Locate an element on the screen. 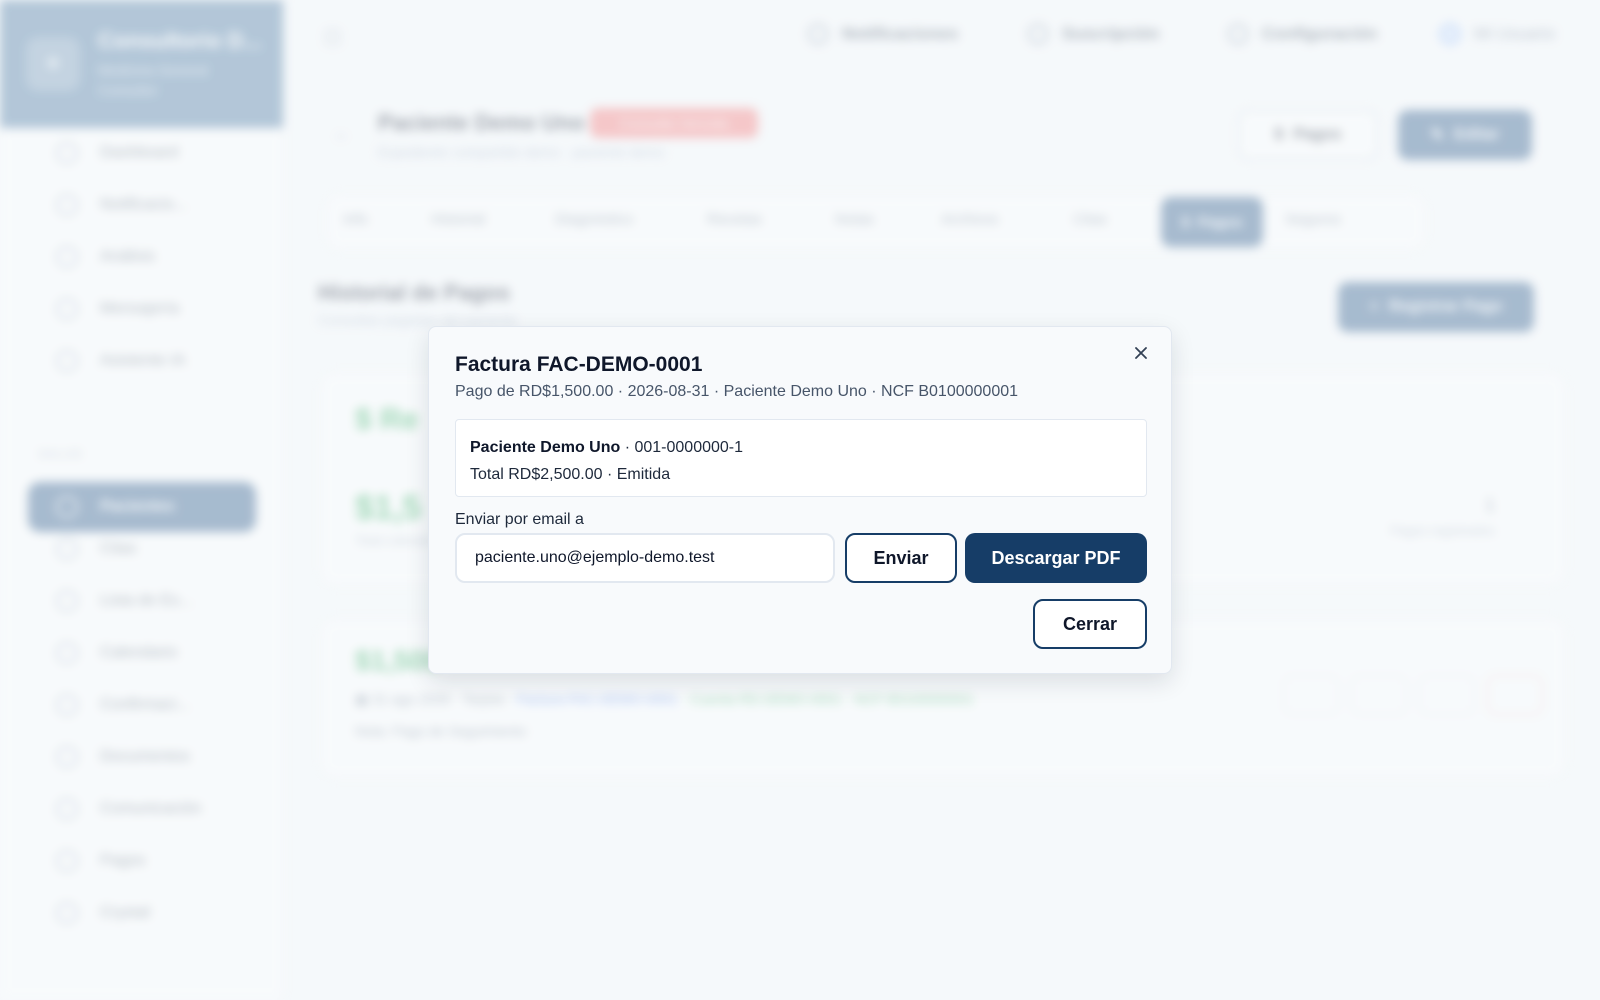 The height and width of the screenshot is (1000, 1600). send-email-button: Enviar is located at coordinates (901, 558).